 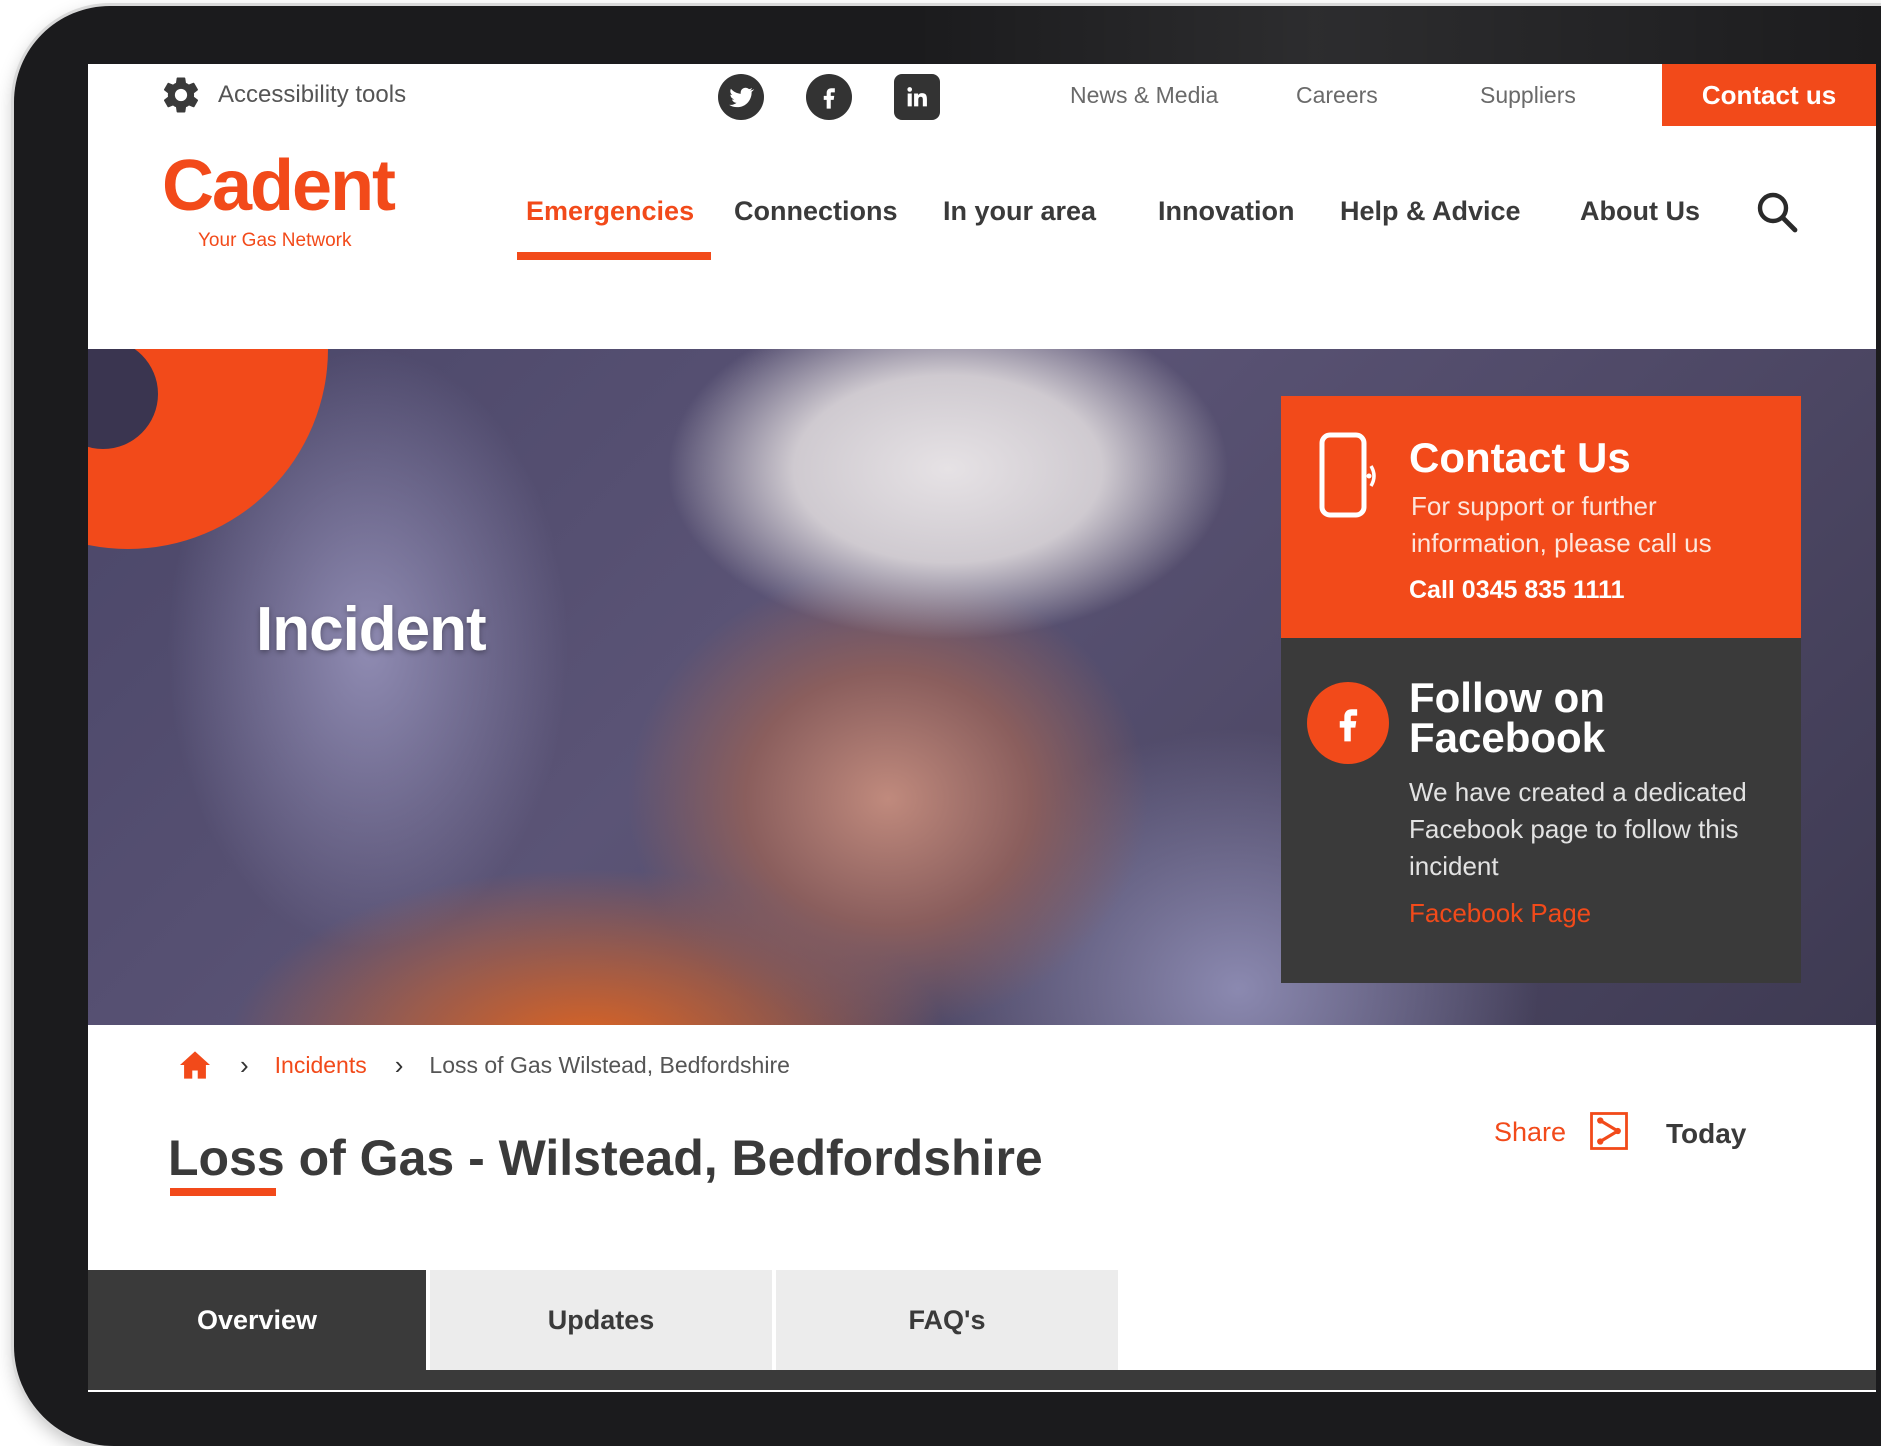 I want to click on nav-item-in-your-area: In your area, so click(x=1019, y=211).